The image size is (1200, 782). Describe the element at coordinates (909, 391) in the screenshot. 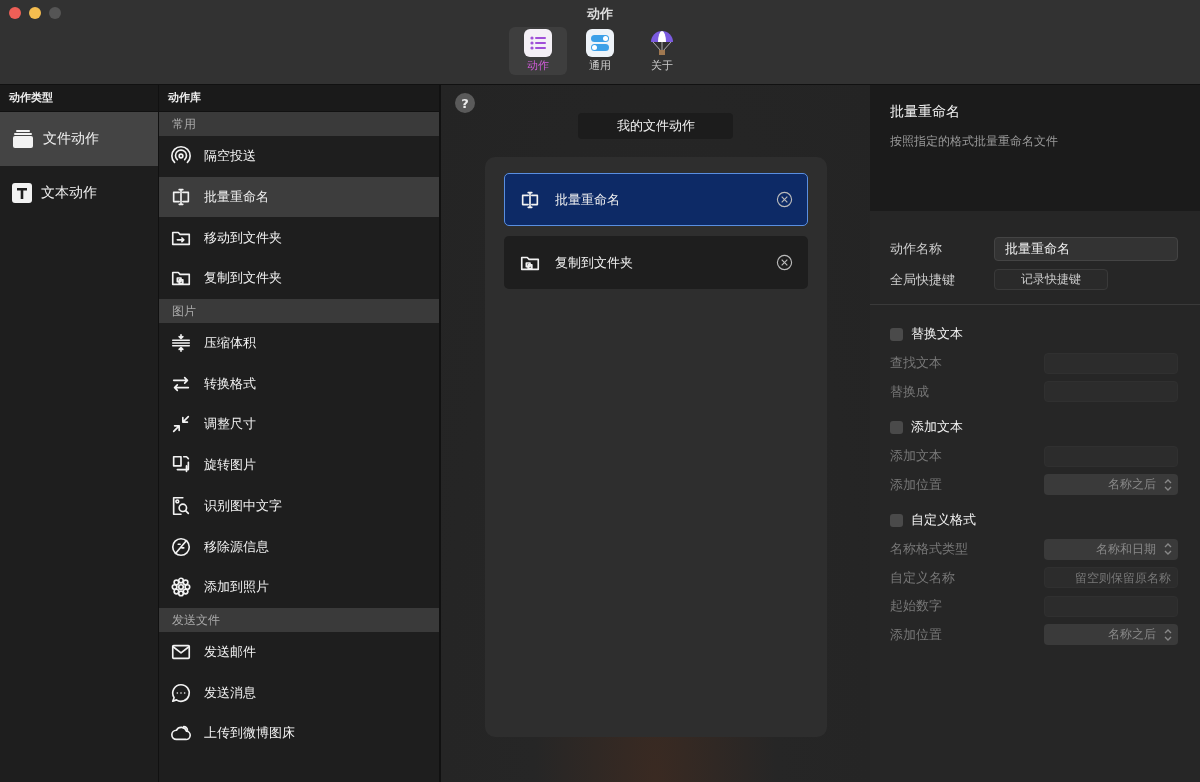

I see `field-label: 替换成` at that location.